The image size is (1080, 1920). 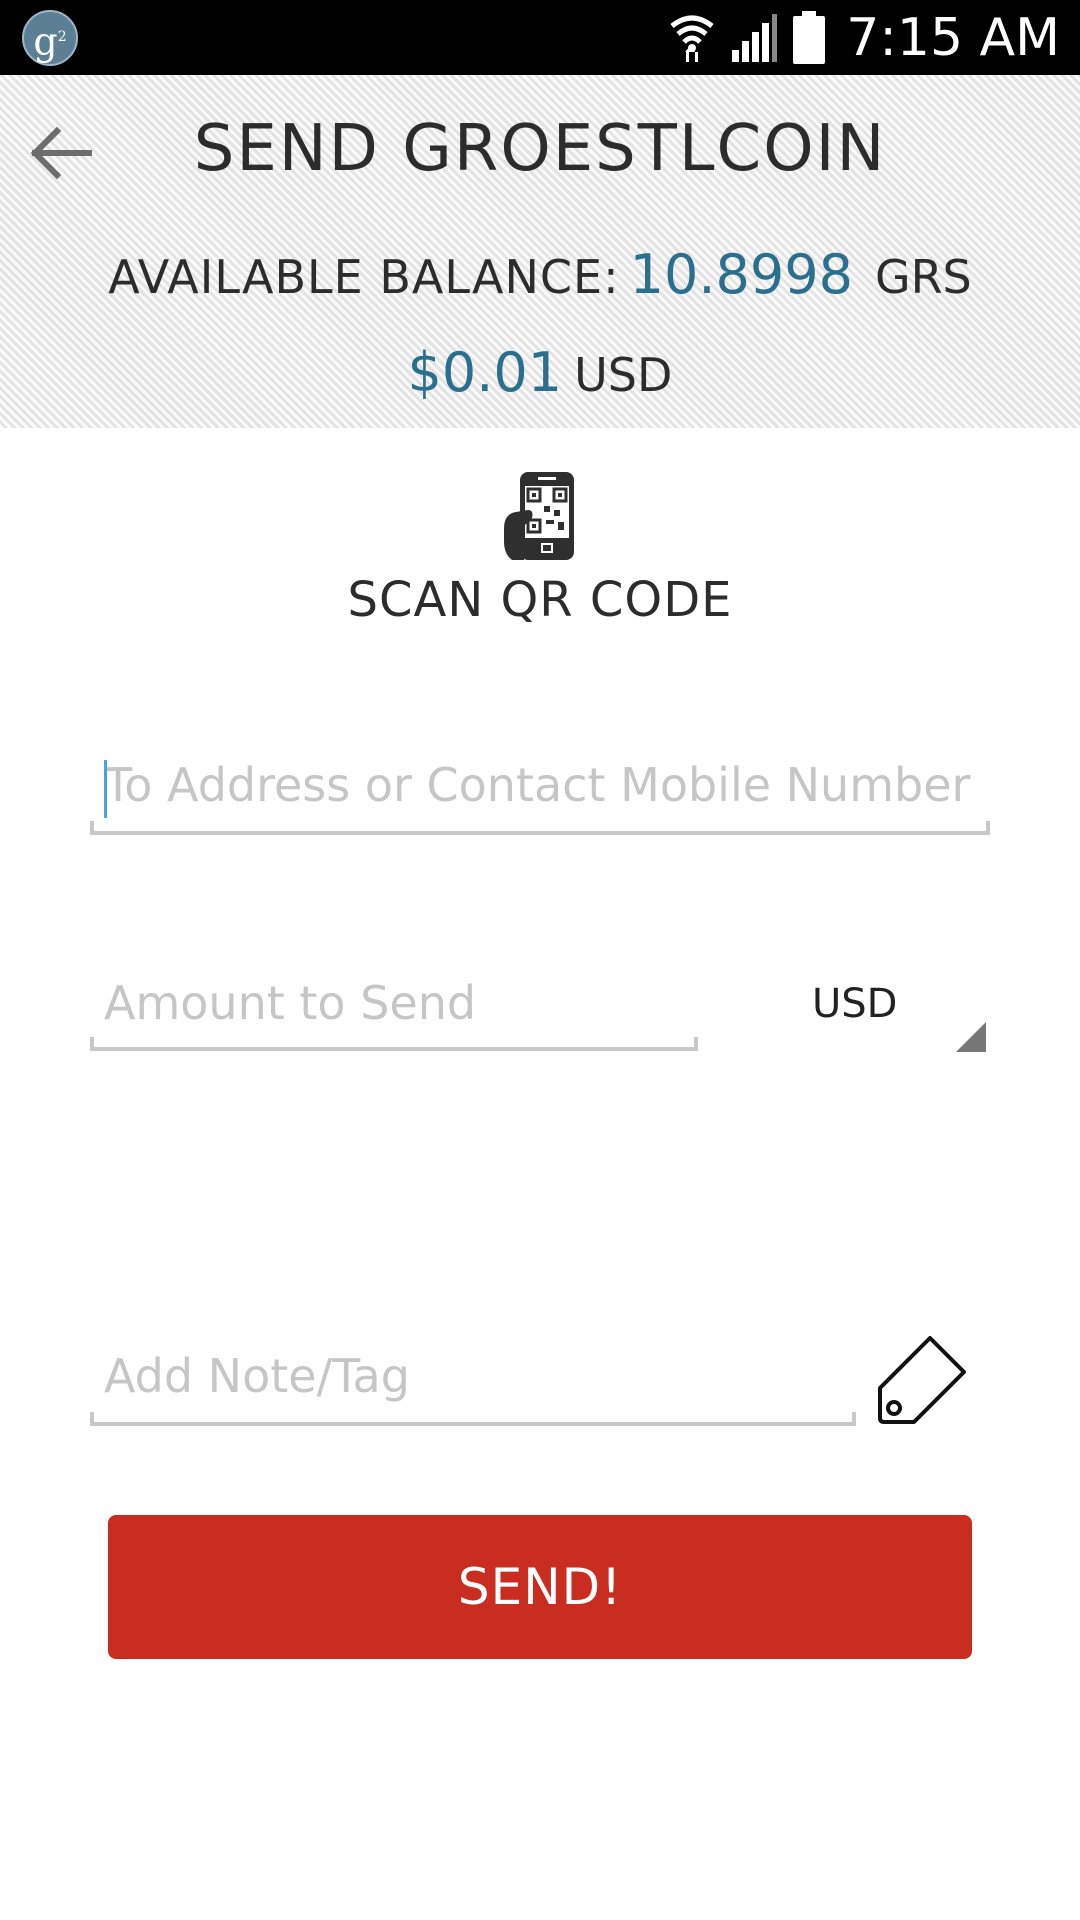 I want to click on dropdown-triangle-icon, so click(x=971, y=1037).